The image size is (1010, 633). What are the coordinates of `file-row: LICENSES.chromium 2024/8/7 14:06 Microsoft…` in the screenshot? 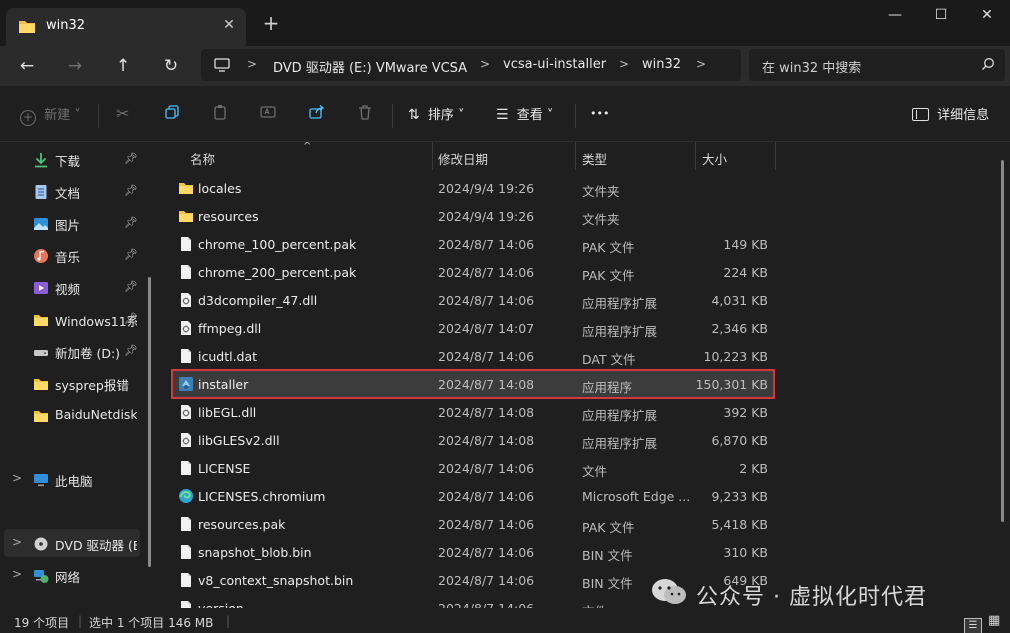 It's located at (473, 496).